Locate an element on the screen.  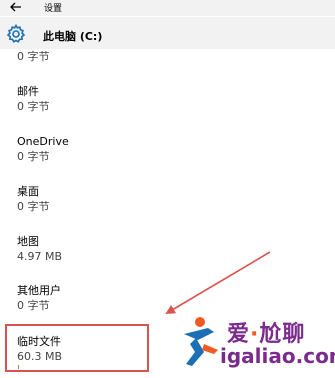
running-figure-logo-icon is located at coordinates (201, 341).